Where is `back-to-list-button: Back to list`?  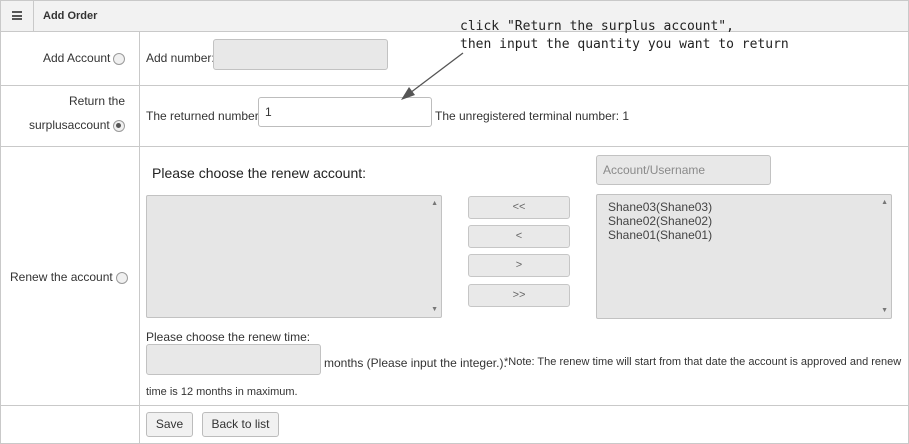 back-to-list-button: Back to list is located at coordinates (240, 424).